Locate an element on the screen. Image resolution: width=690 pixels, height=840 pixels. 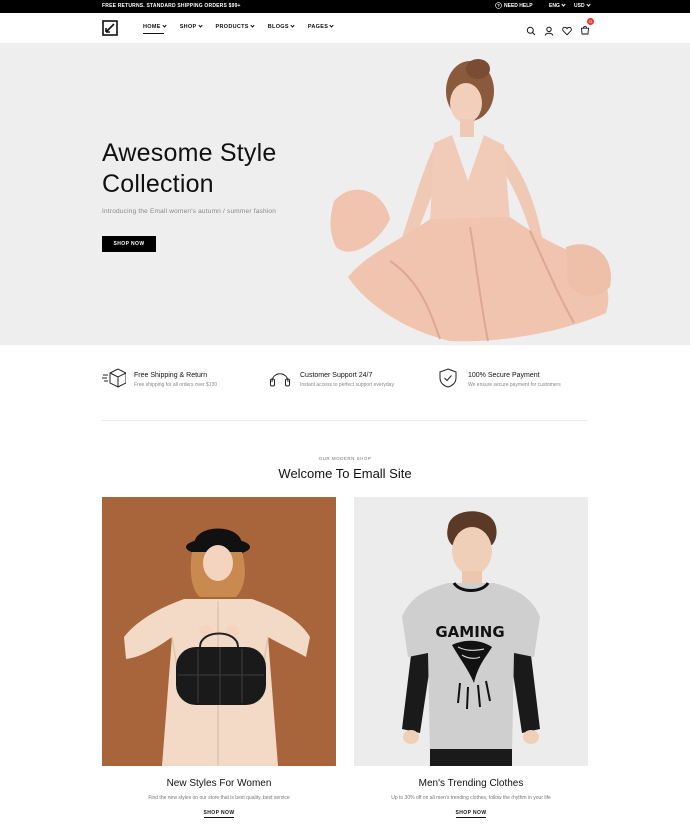
section-title: Welcome To Emall Site is located at coordinates (345, 473).